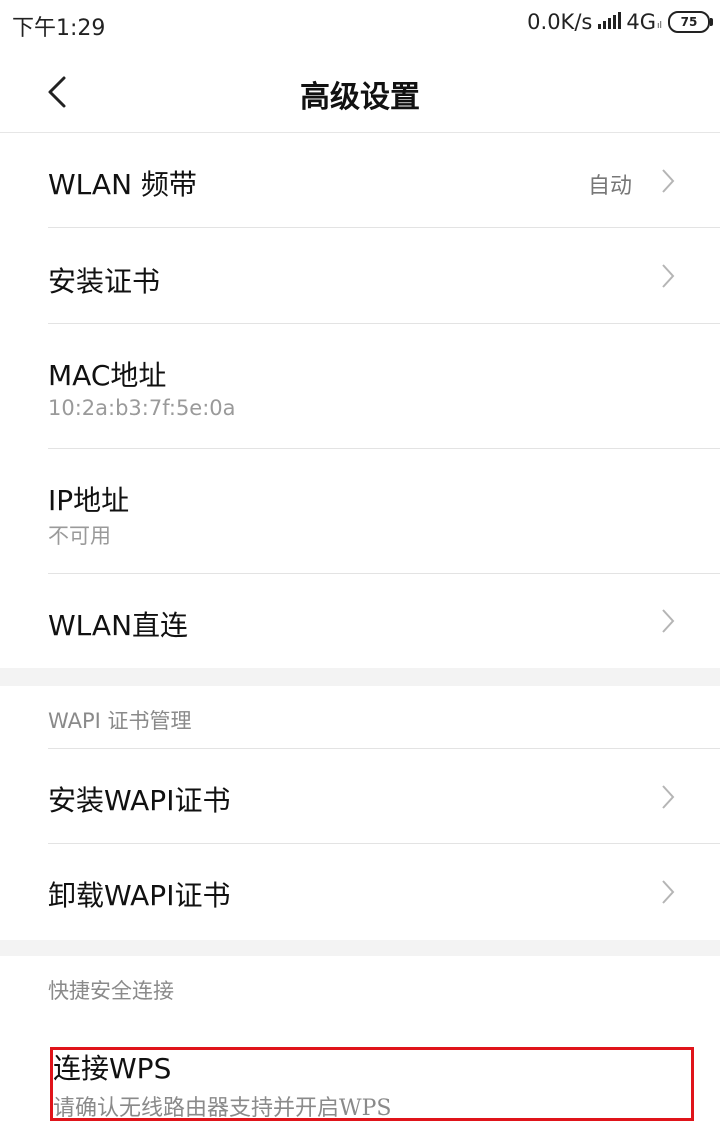  I want to click on row-ip-address: IP地址 不可用, so click(384, 511).